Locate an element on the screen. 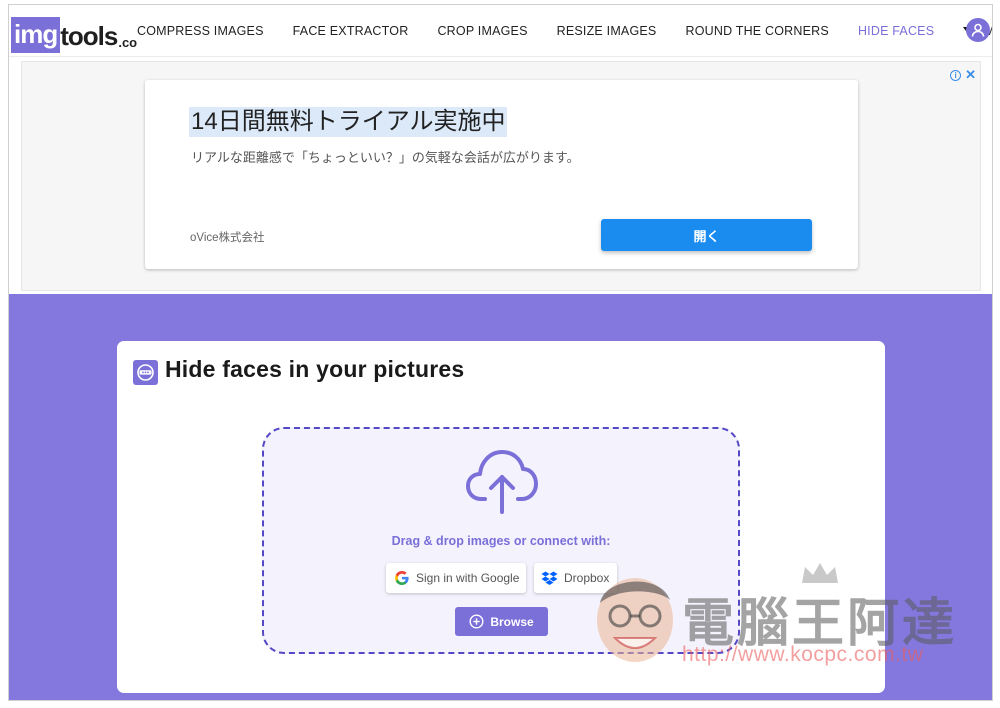  google-icon is located at coordinates (402, 578).